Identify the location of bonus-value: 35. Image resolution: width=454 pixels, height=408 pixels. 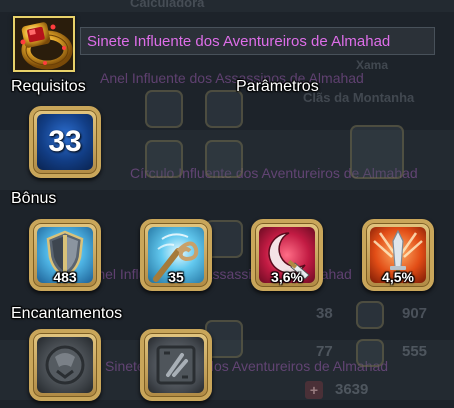
(176, 277).